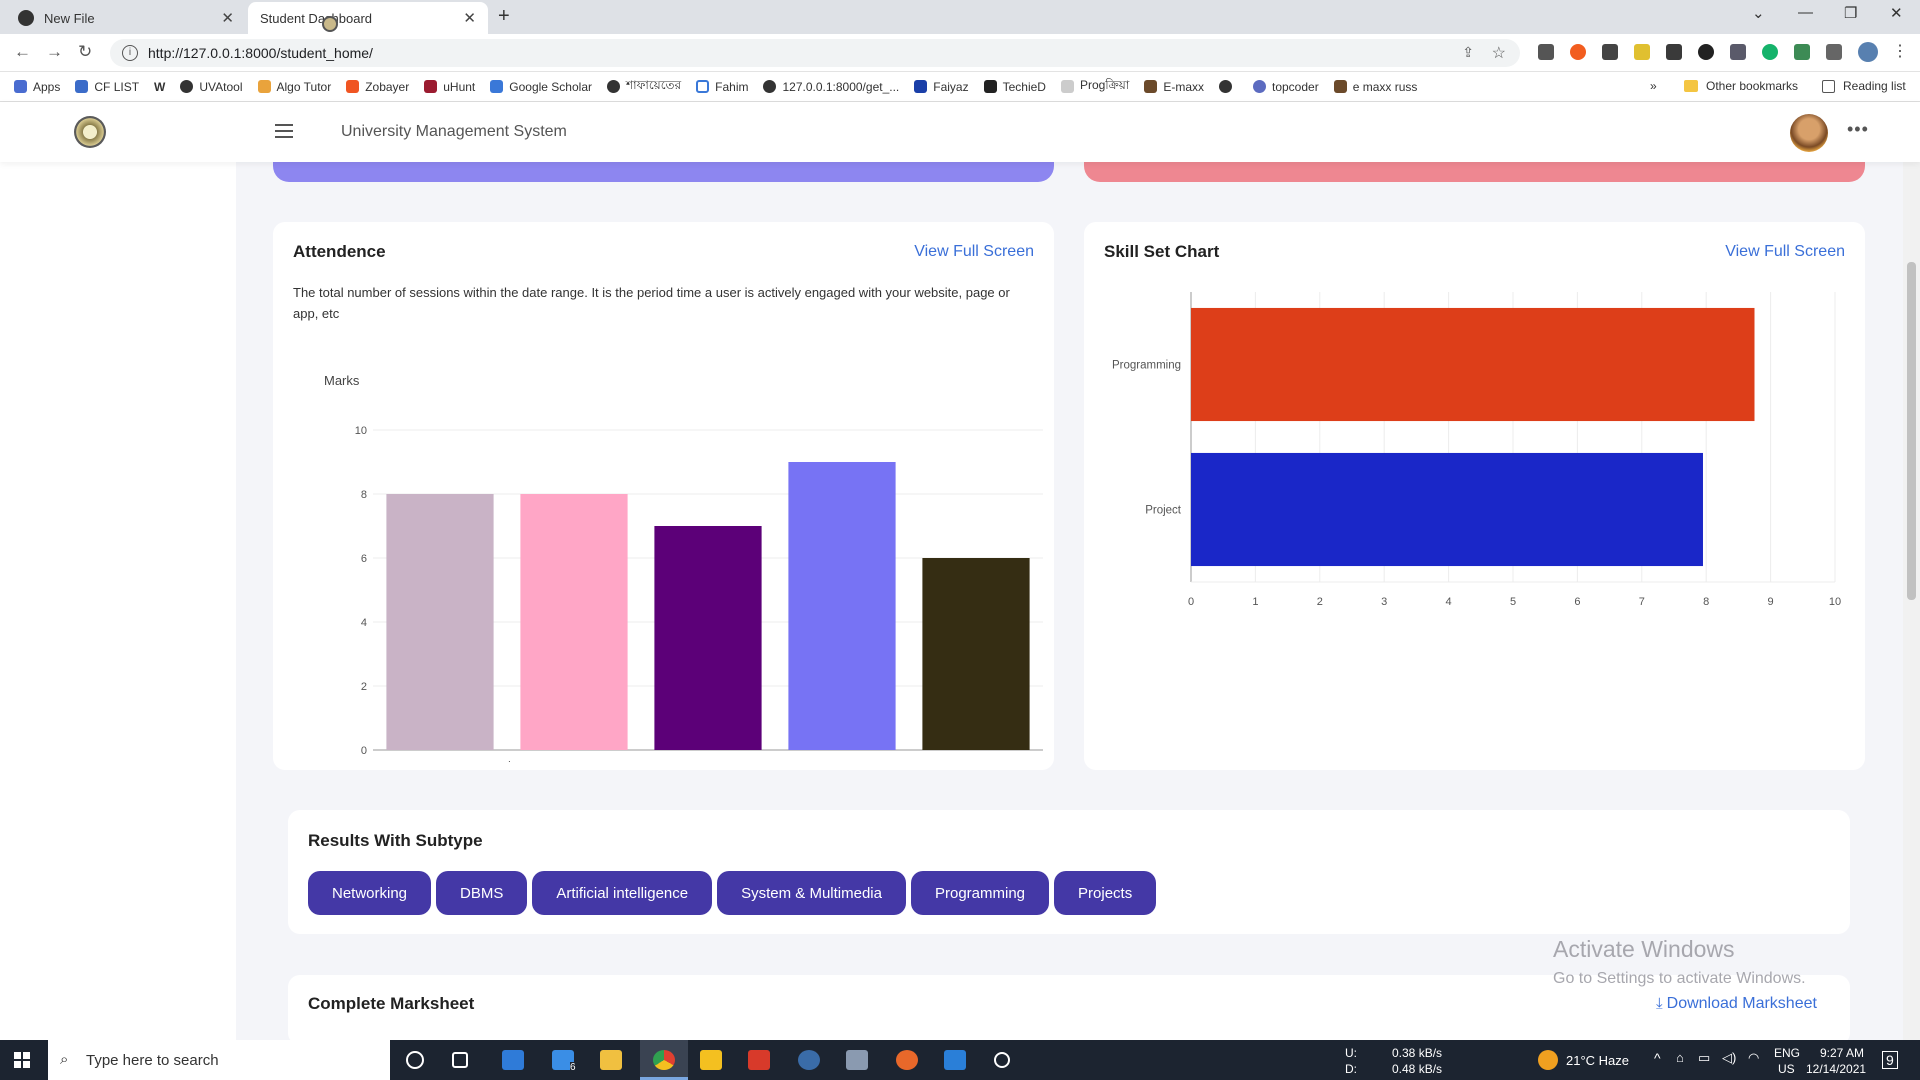 The image size is (1920, 1080). Describe the element at coordinates (611, 1060) in the screenshot. I see `file-explorer-icon` at that location.